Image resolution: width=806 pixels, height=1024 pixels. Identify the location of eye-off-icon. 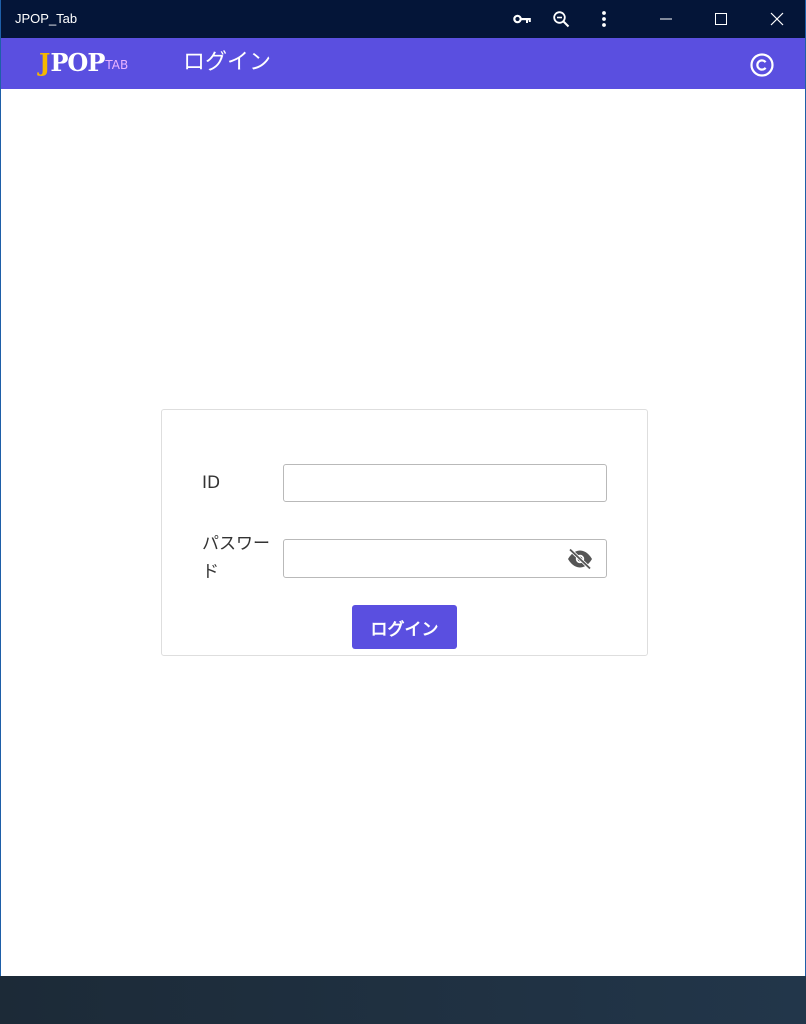
(580, 559).